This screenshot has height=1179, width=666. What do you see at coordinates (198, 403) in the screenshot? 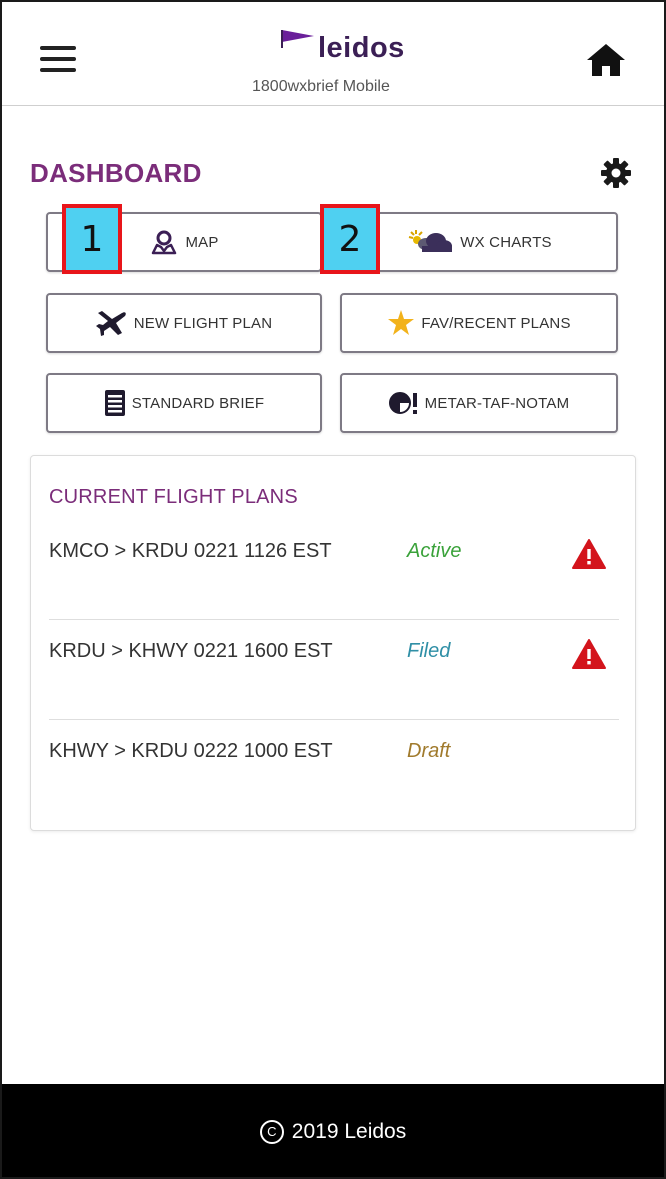
I see `standard-brief-label: STANDARD BRIEF` at bounding box center [198, 403].